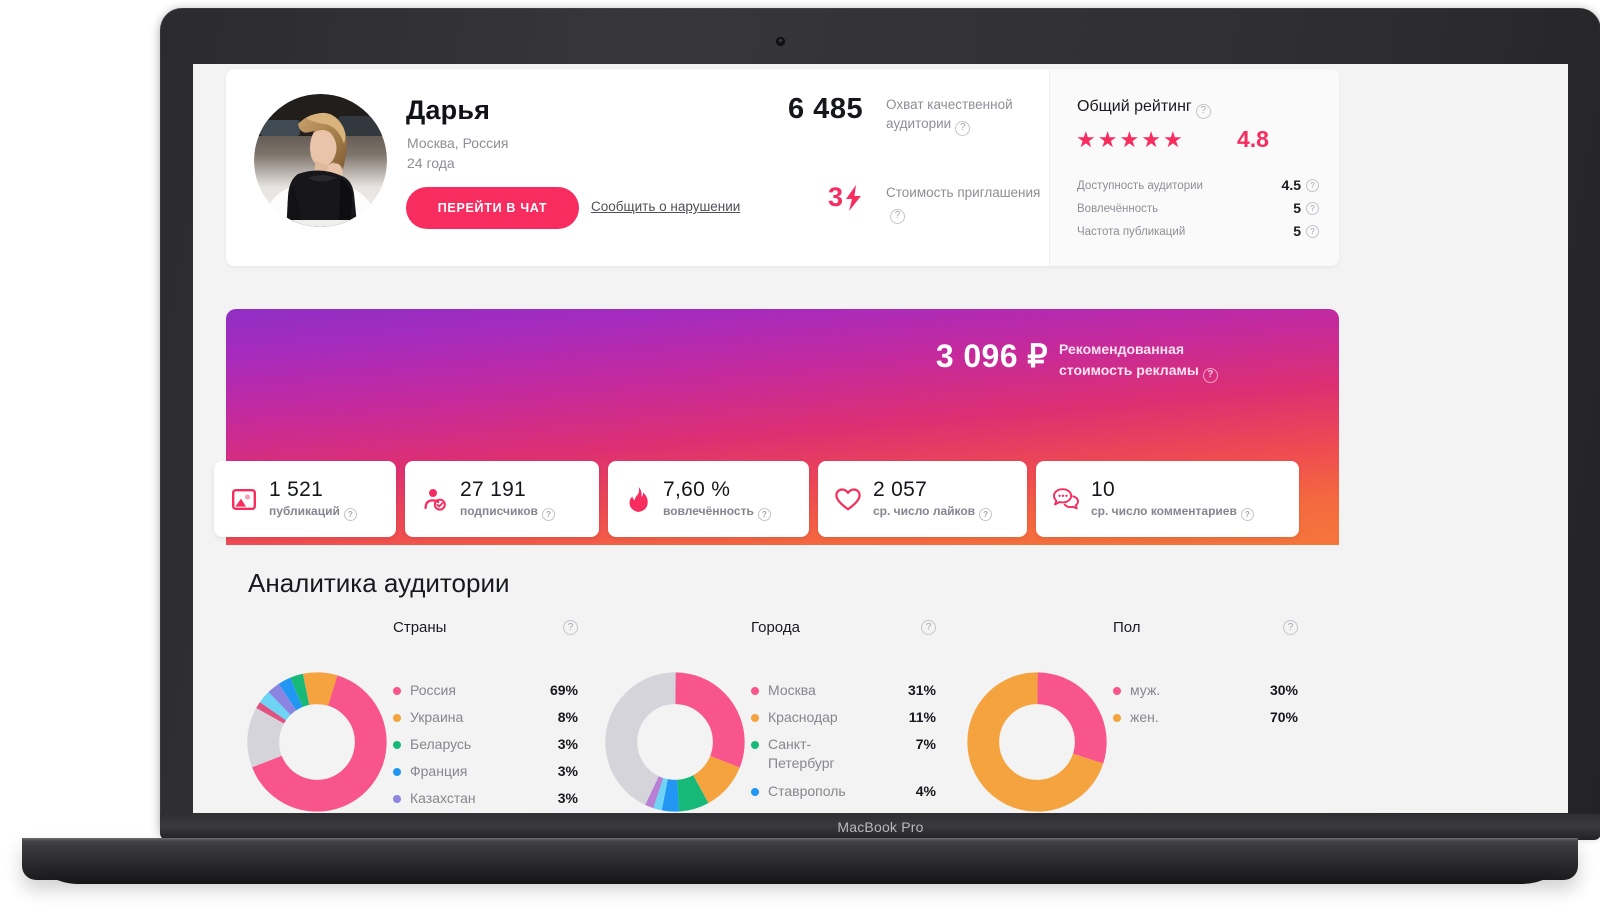  Describe the element at coordinates (708, 511) in the screenshot. I see `stat-label-text: вовлечённость` at that location.